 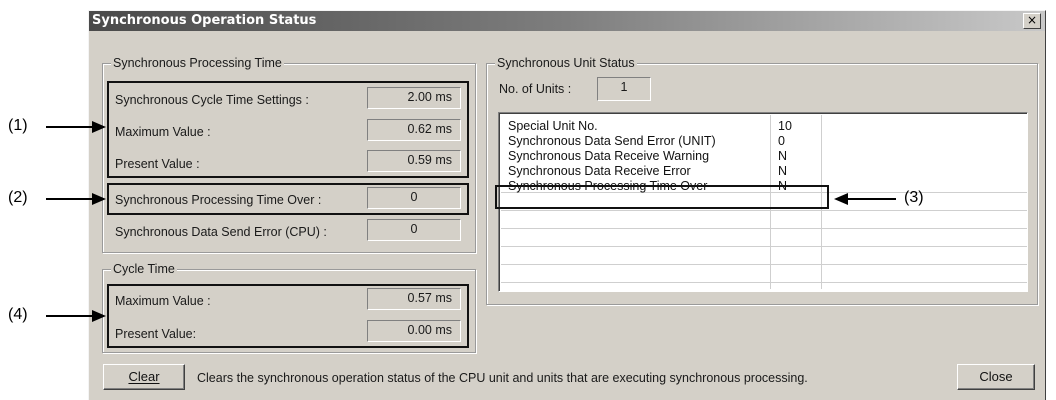 What do you see at coordinates (609, 156) in the screenshot?
I see `list-cell-name: Synchronous Data Receive Warning` at bounding box center [609, 156].